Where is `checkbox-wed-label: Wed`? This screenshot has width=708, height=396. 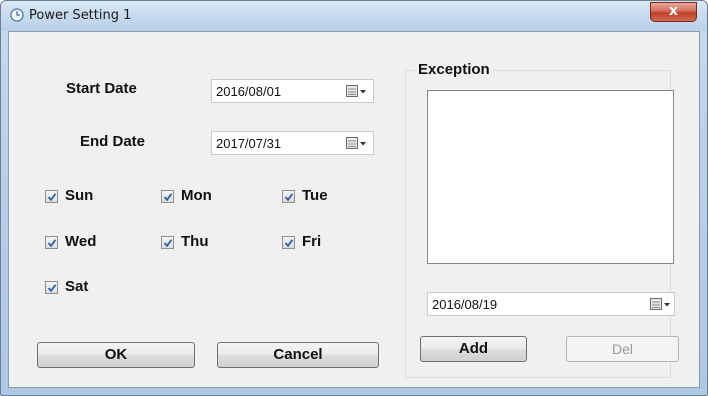 checkbox-wed-label: Wed is located at coordinates (81, 241).